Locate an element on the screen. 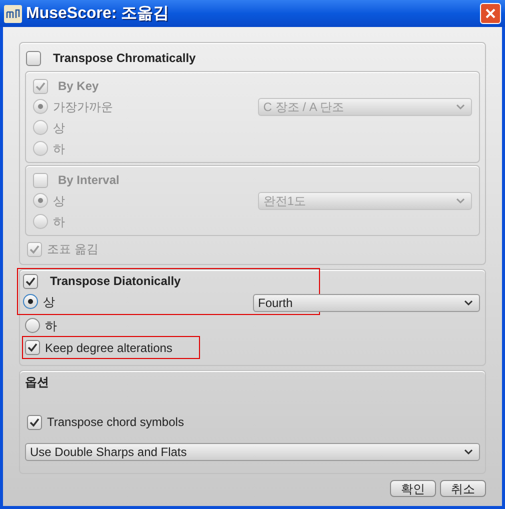  group-title: By Interval is located at coordinates (89, 180).